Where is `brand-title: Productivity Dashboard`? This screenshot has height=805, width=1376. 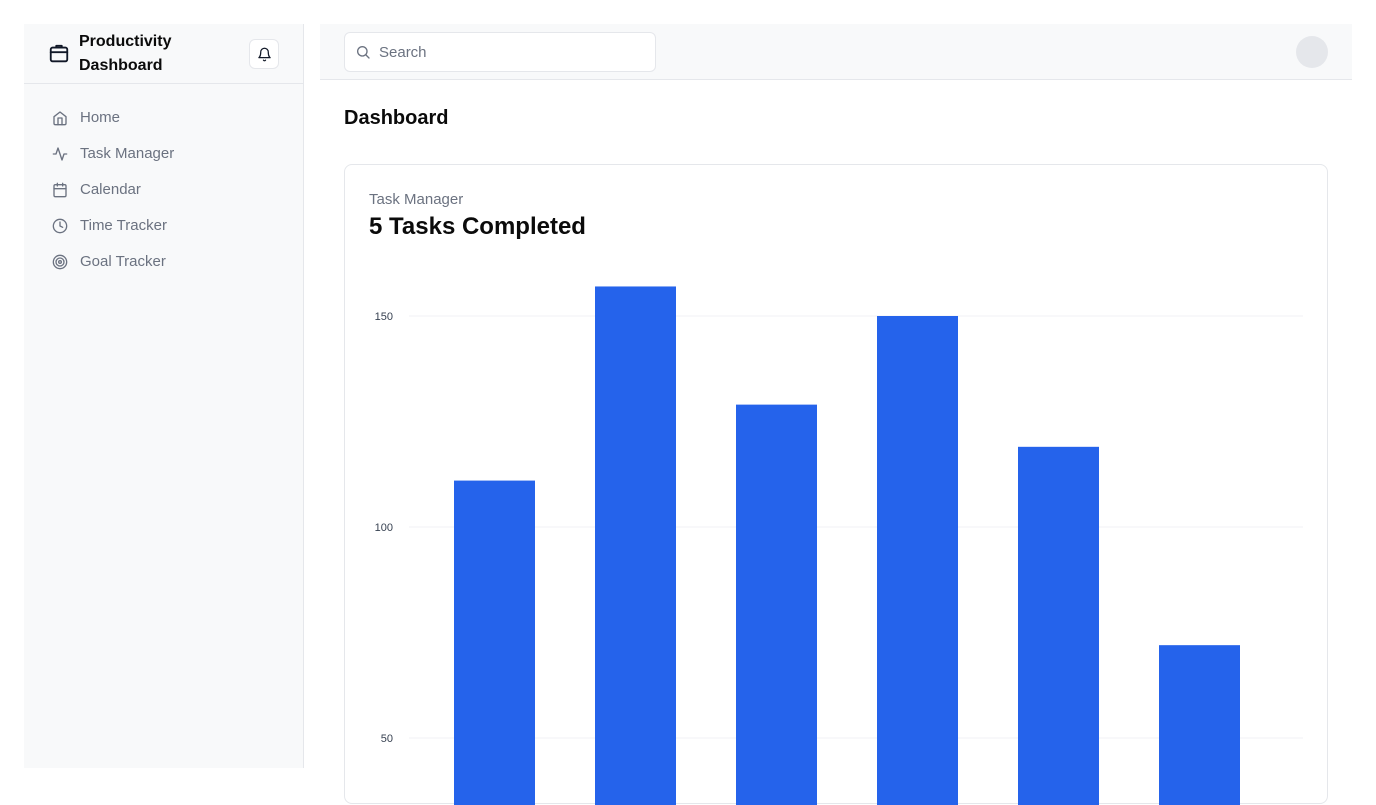
brand-title: Productivity Dashboard is located at coordinates (125, 53).